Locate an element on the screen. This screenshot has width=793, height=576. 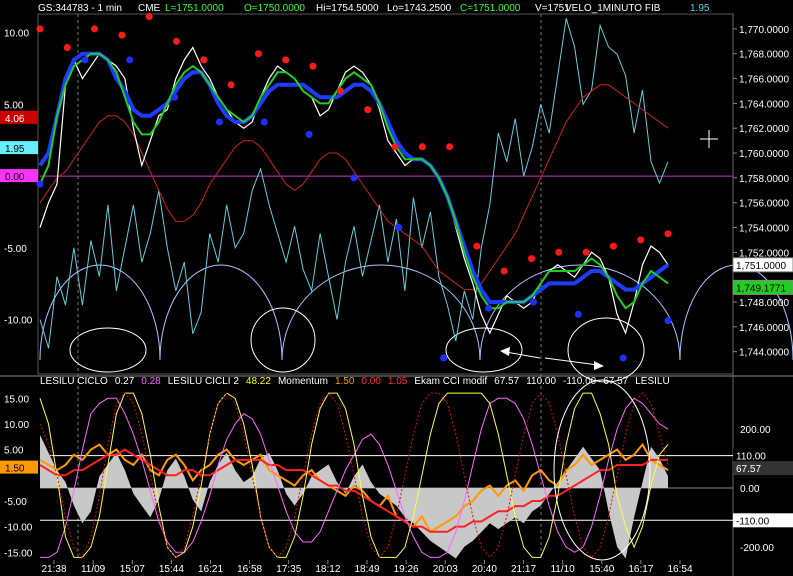
price-axis-tick: 1,768.0000 is located at coordinates (764, 55).